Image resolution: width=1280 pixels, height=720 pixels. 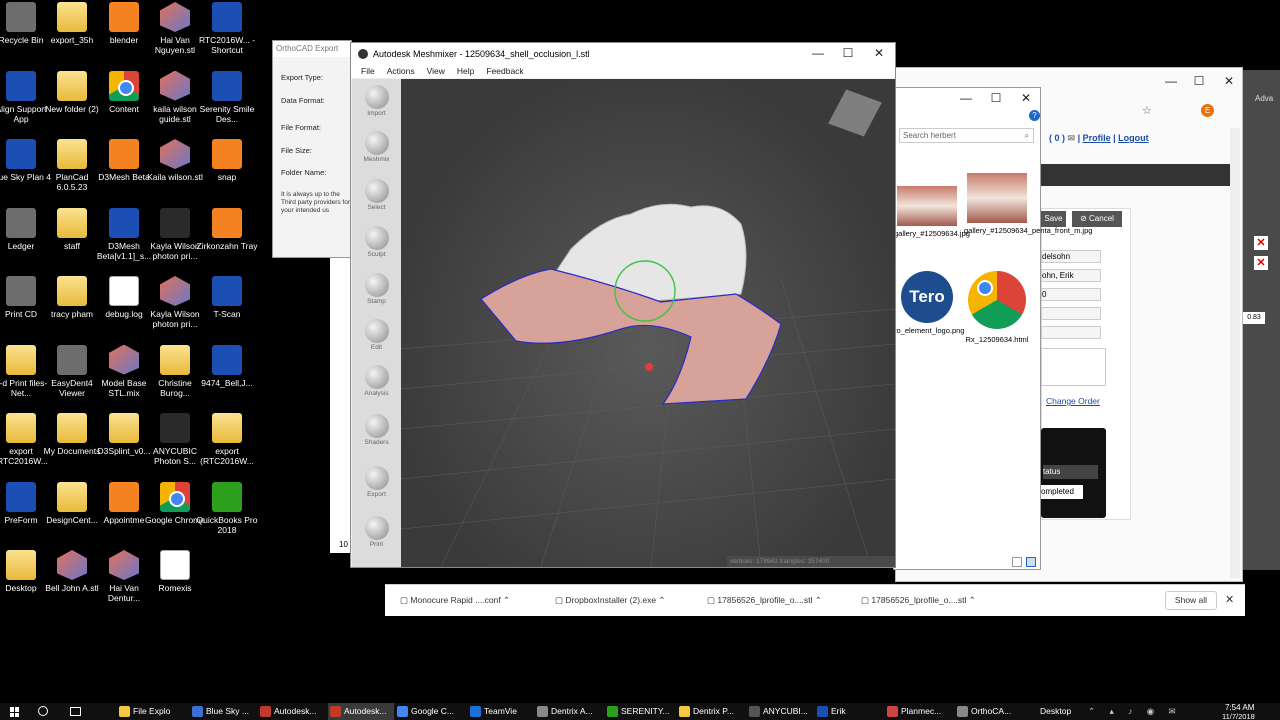 What do you see at coordinates (376, 339) in the screenshot?
I see `tool-edit: Edit` at bounding box center [376, 339].